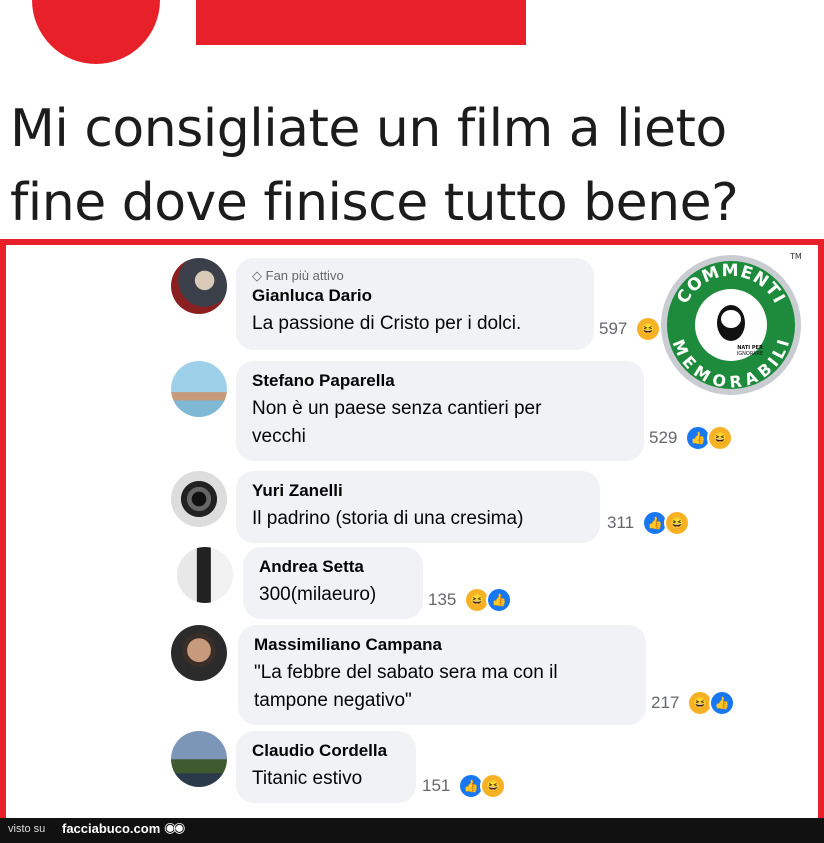 The width and height of the screenshot is (824, 843). I want to click on commenter-name: Gianluca Dario, so click(415, 296).